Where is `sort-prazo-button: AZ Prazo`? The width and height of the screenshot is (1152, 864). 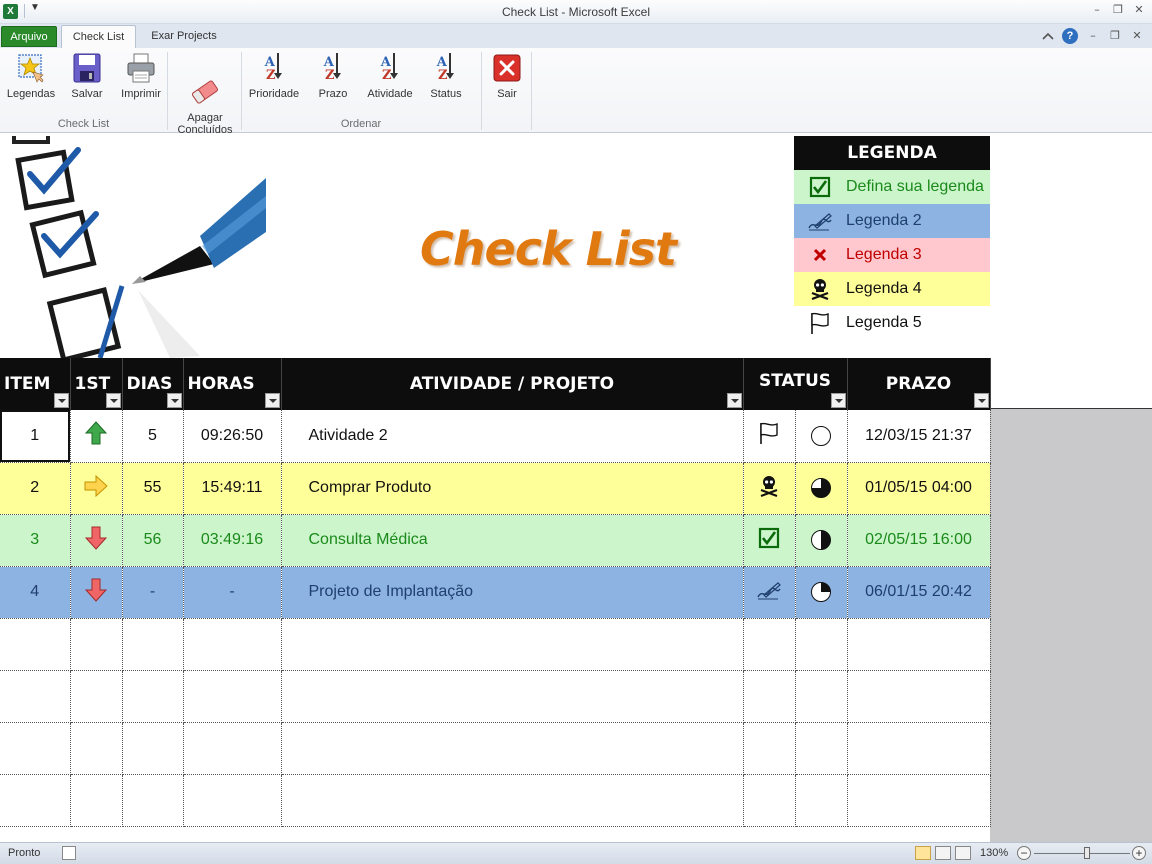 sort-prazo-button: AZ Prazo is located at coordinates (333, 76).